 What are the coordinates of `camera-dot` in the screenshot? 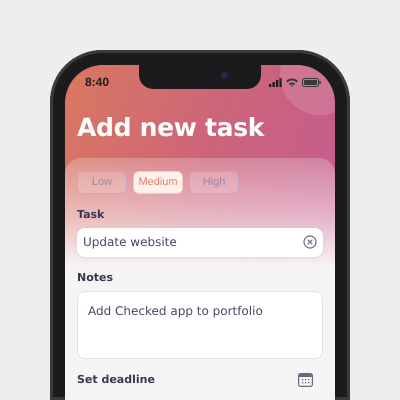 It's located at (224, 75).